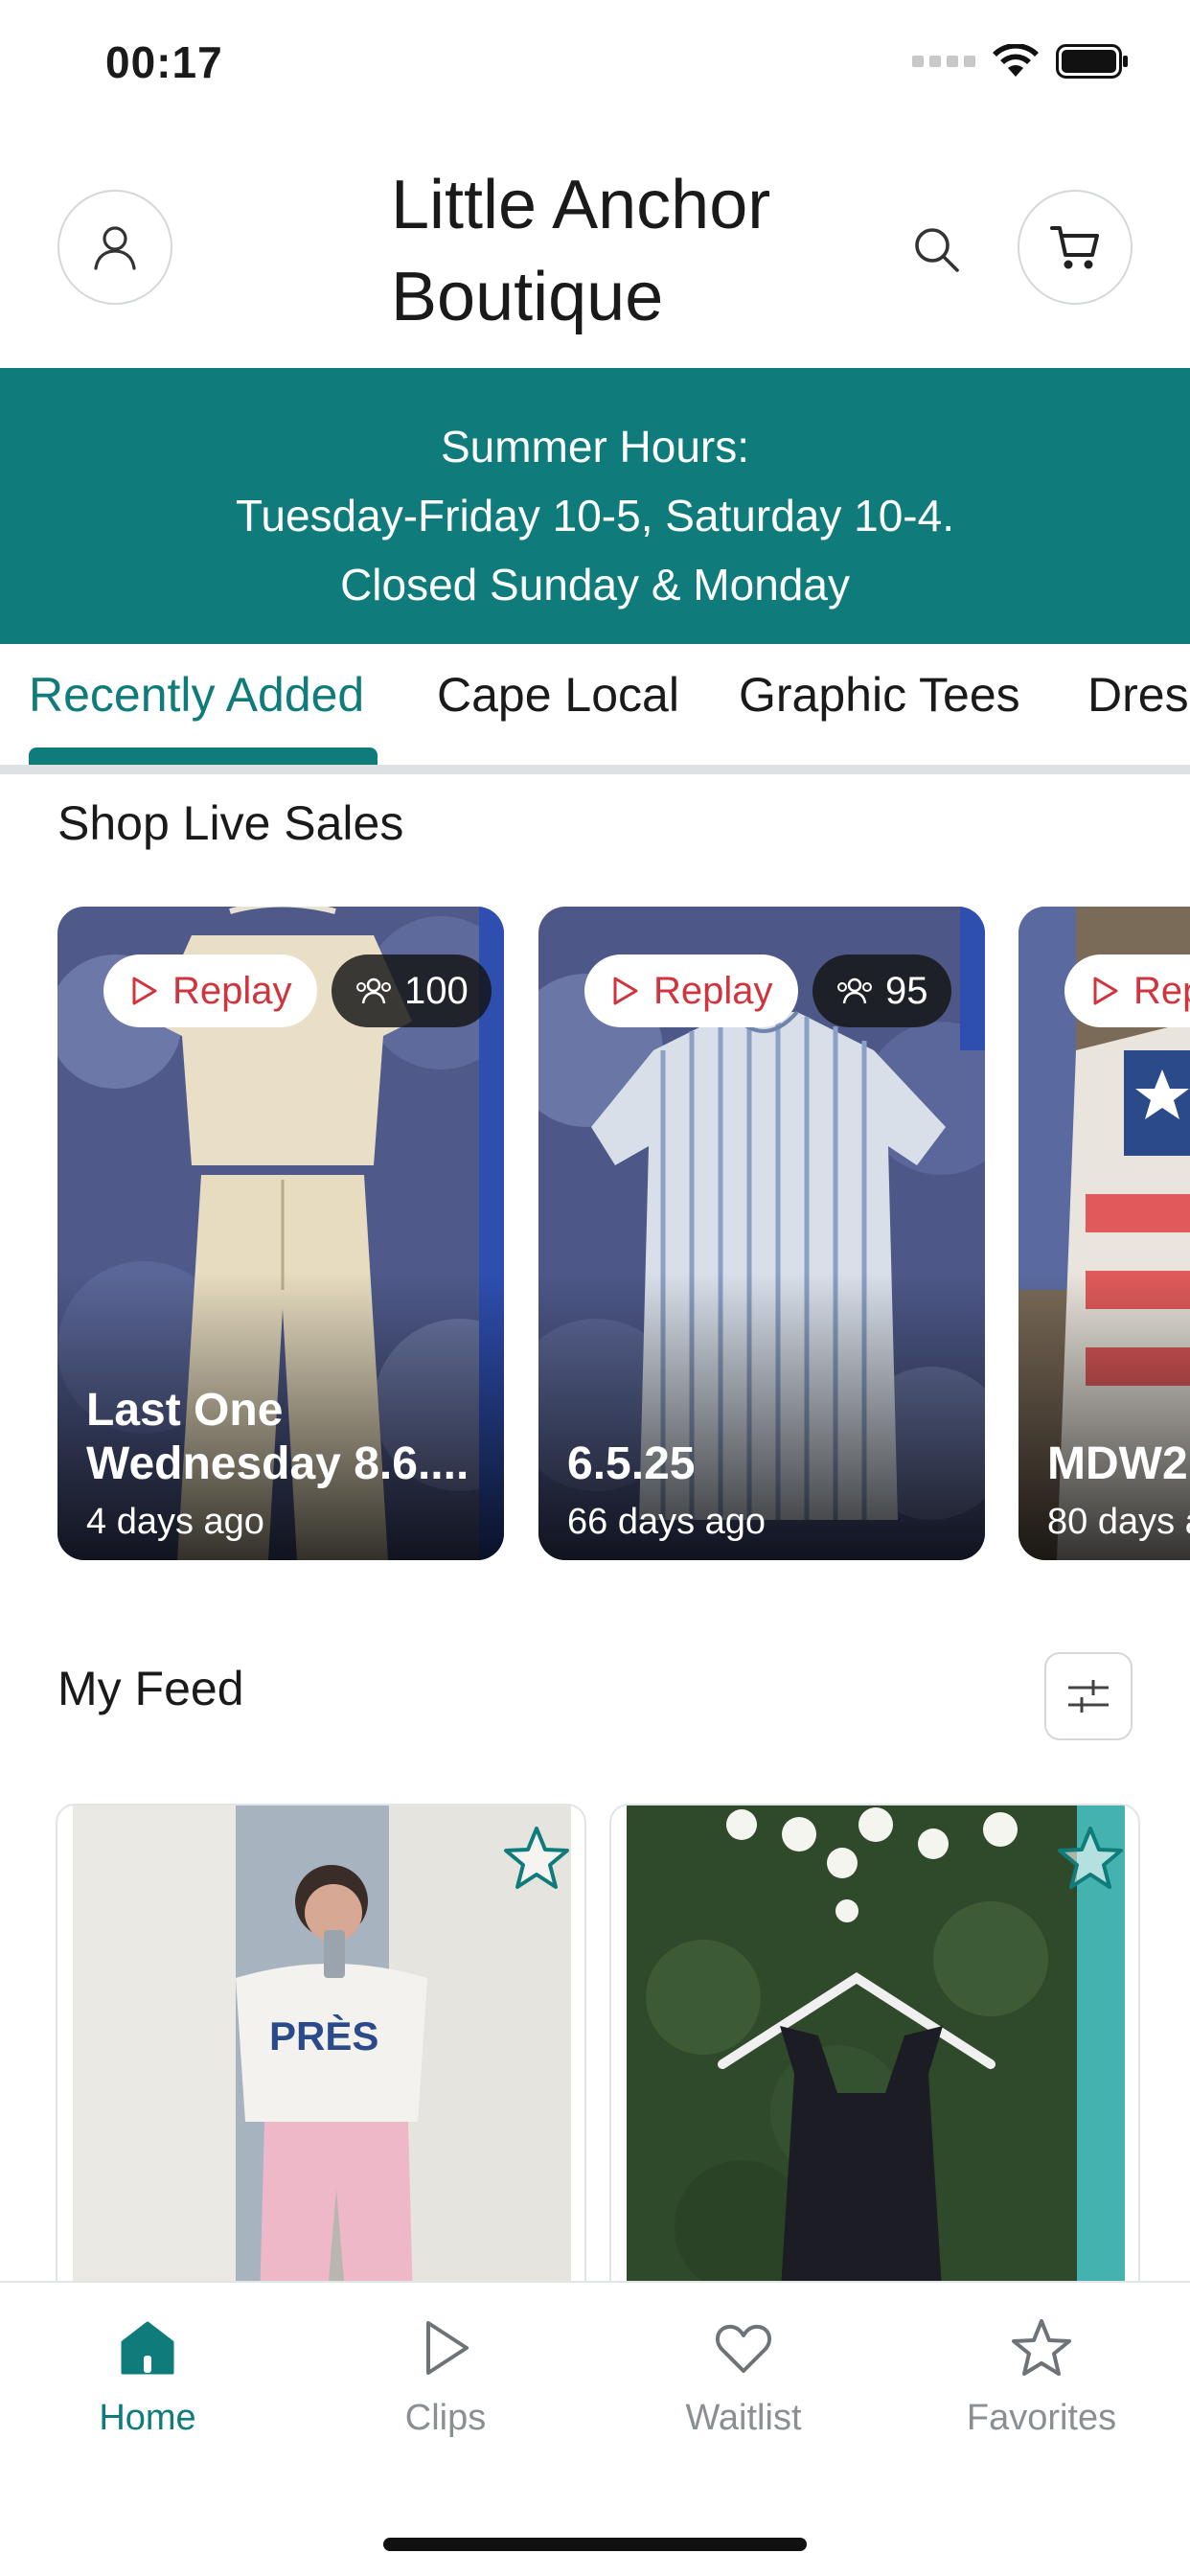 The height and width of the screenshot is (2576, 1190). I want to click on store-title-line2: Boutique, so click(527, 297).